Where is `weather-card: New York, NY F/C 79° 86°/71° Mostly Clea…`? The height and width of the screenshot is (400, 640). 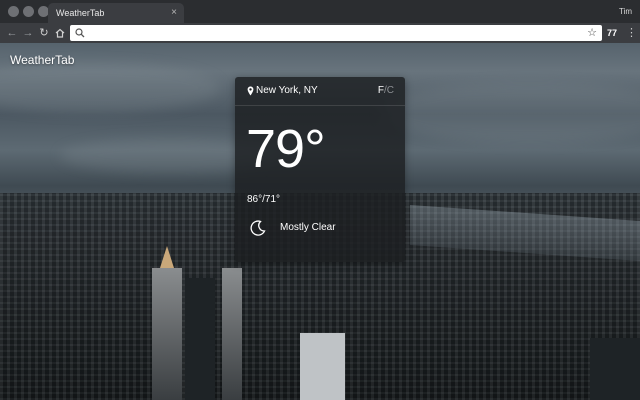
weather-card: New York, NY F/C 79° 86°/71° Mostly Clea… is located at coordinates (320, 169).